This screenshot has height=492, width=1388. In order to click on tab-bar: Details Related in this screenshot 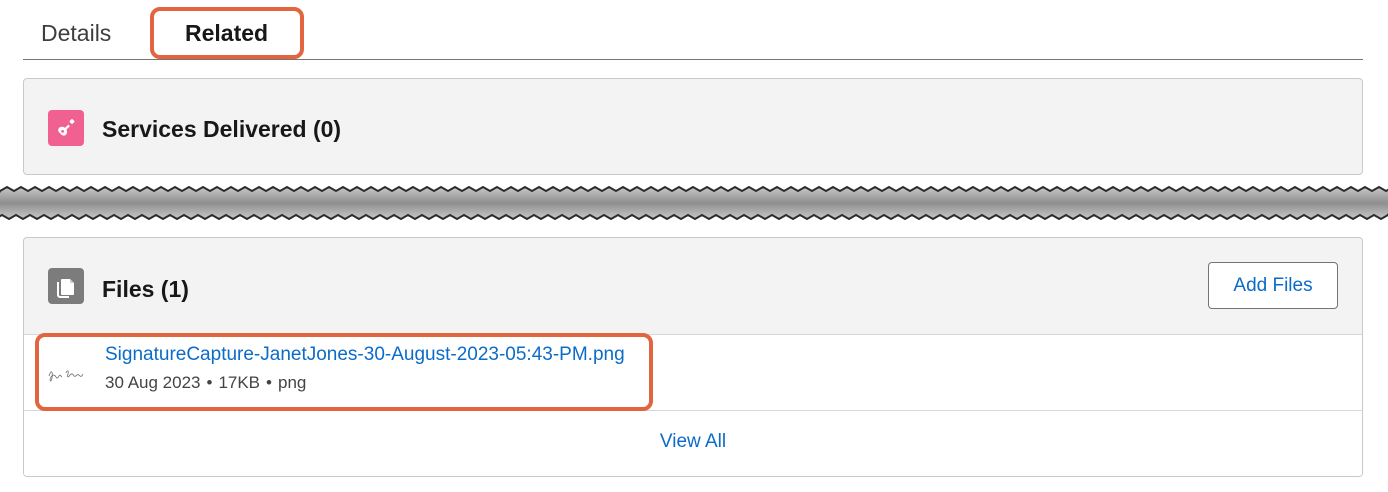, I will do `click(693, 30)`.